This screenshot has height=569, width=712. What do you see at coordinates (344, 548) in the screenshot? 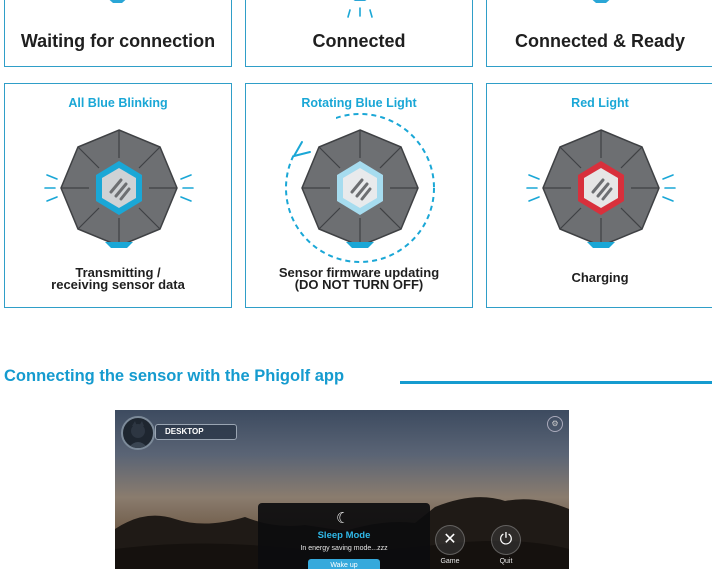
I see `dialog-message: In energy saving mode...zzz` at bounding box center [344, 548].